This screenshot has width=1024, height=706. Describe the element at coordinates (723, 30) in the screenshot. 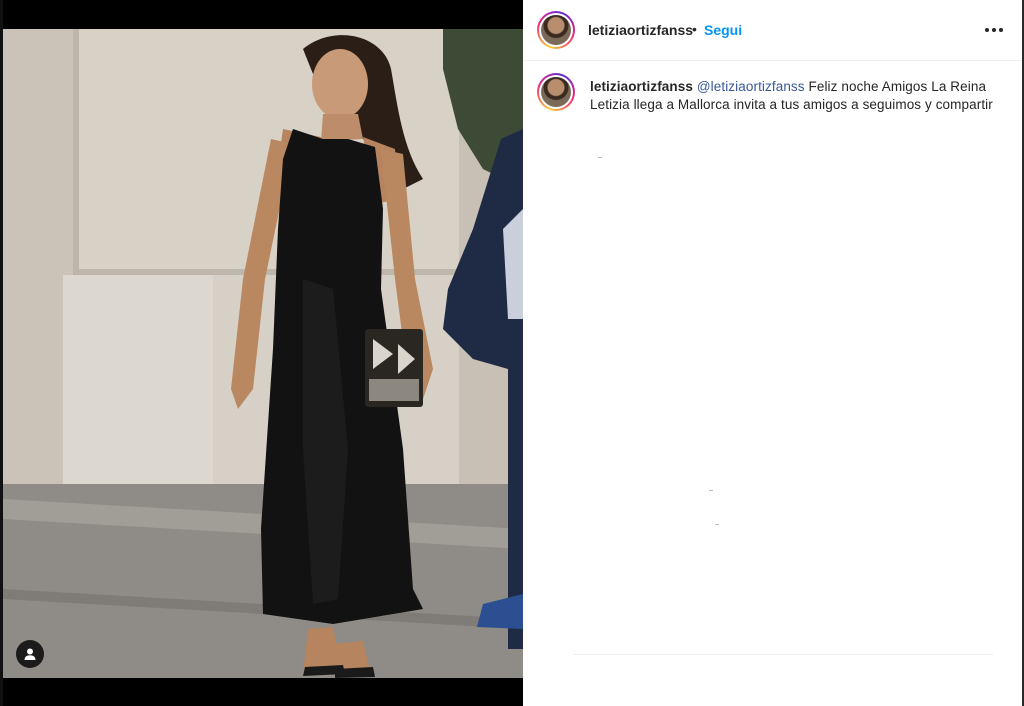

I see `follow-button: Segui` at that location.